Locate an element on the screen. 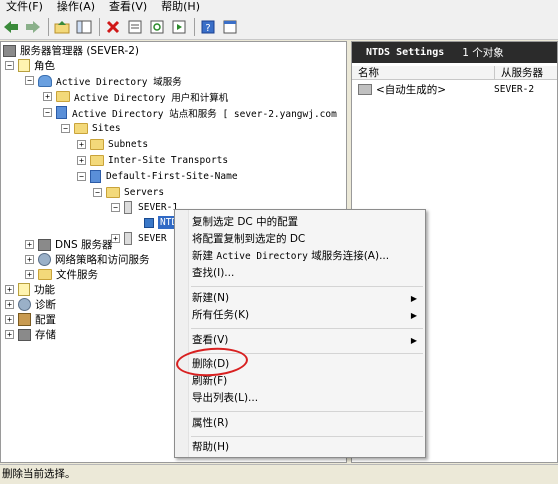 The image size is (558, 484). tree-item-sites: − Sites is located at coordinates (91, 128).